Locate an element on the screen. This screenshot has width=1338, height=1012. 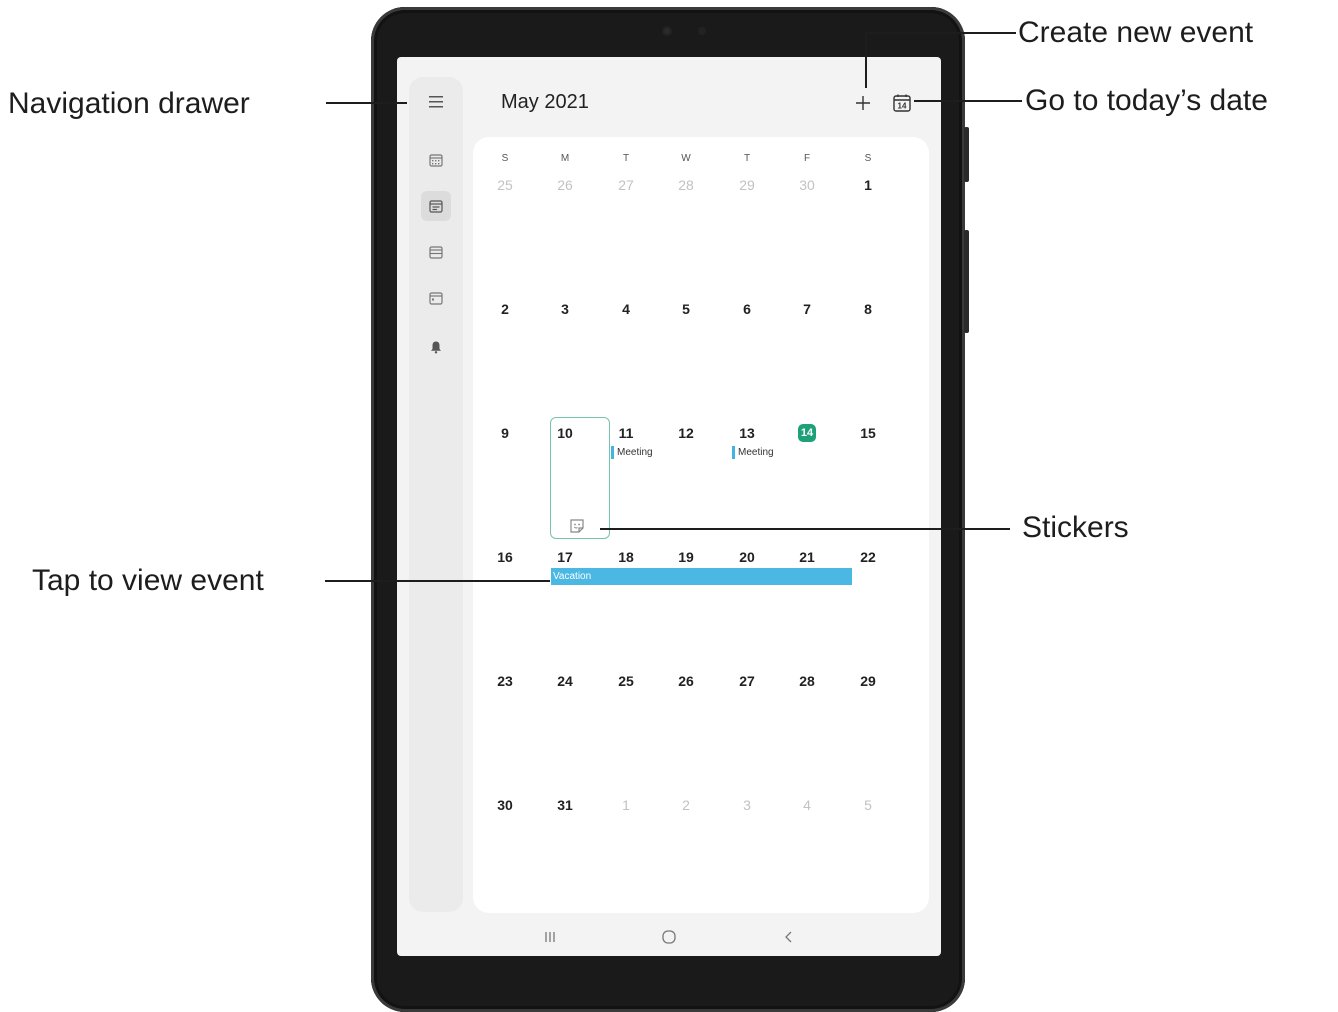
day-cell: 7 is located at coordinates (807, 309).